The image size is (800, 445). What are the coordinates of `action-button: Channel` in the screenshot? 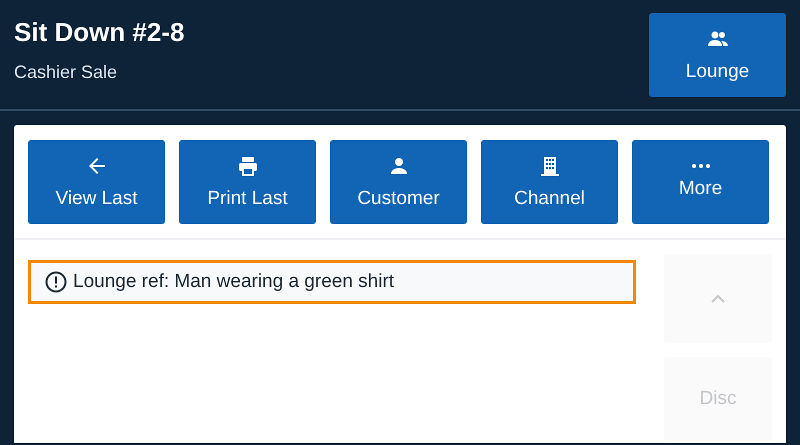 It's located at (549, 182).